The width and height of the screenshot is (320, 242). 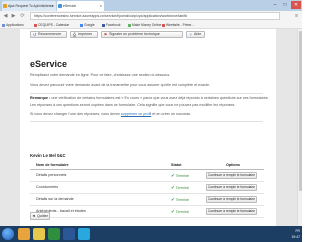 I want to click on bookmark-label: Google, so click(x=89, y=25).